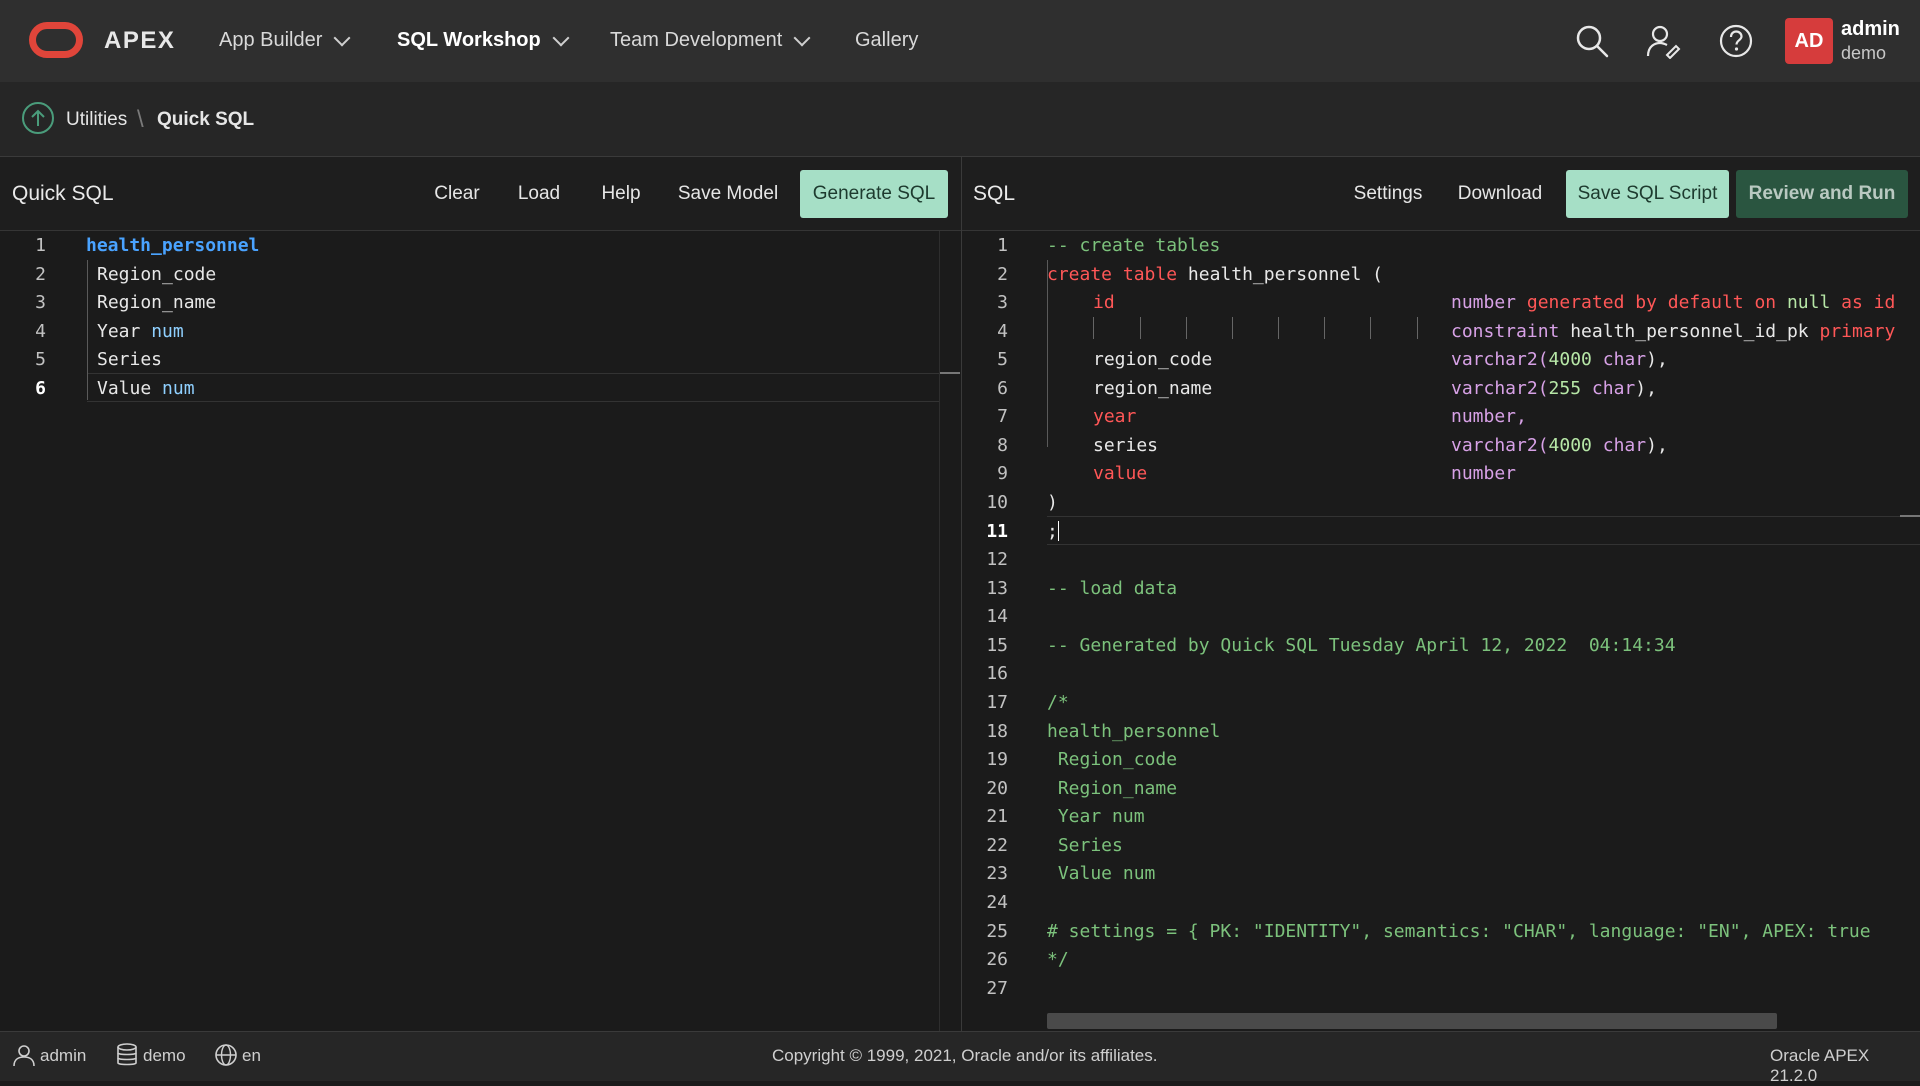  I want to click on up-arrow-icon, so click(38, 118).